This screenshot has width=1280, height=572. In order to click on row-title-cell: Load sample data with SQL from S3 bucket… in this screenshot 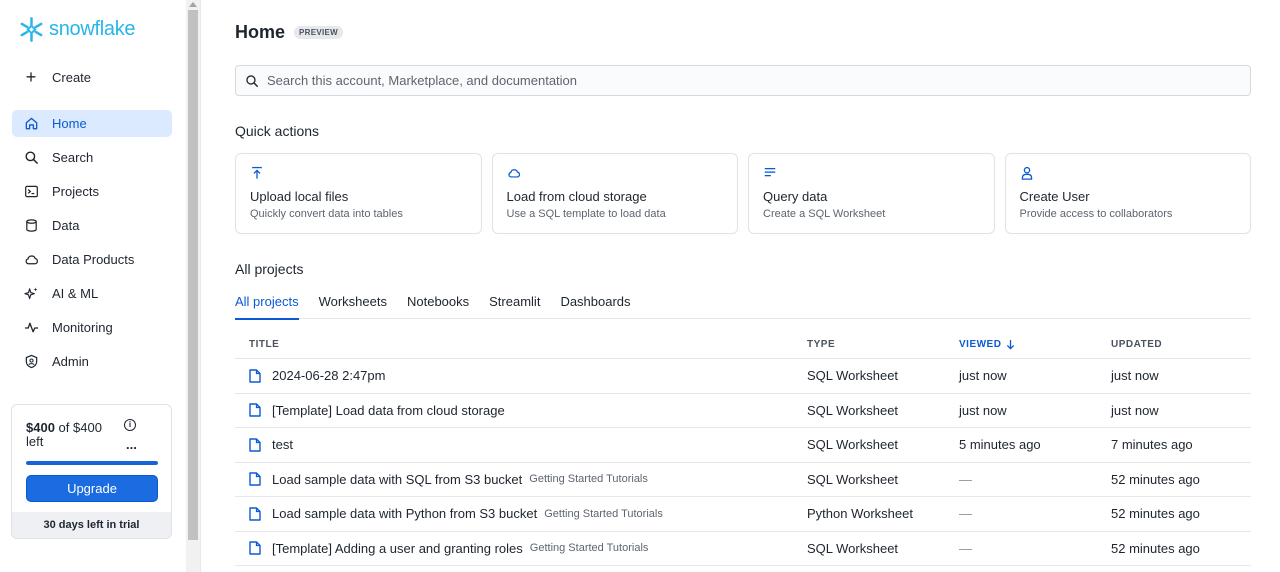, I will do `click(521, 479)`.